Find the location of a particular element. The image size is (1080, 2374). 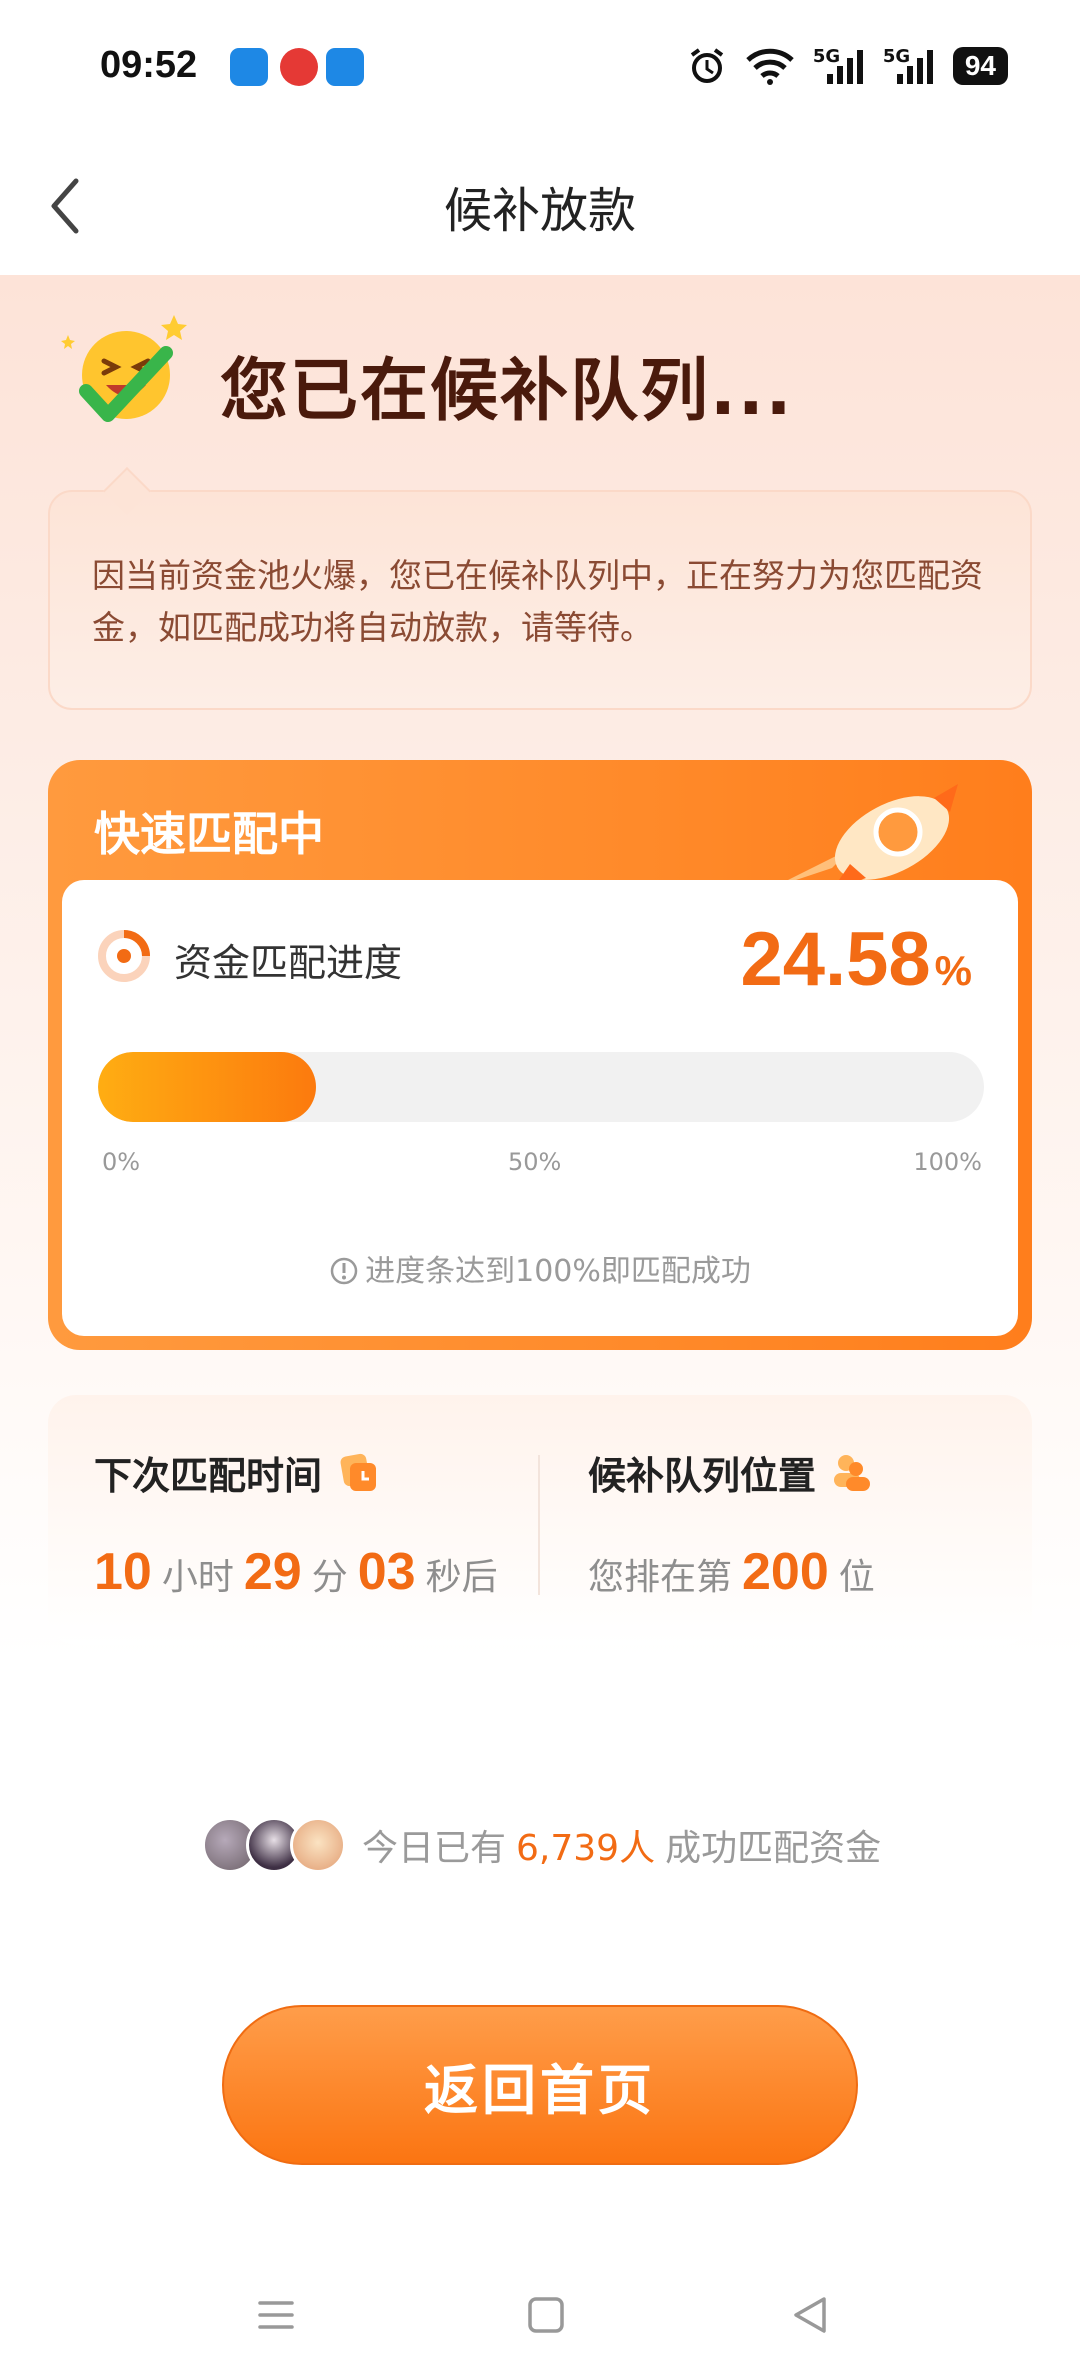

social-proof: 今日已有 6,739人 成功匹配资金 is located at coordinates (541, 1845).